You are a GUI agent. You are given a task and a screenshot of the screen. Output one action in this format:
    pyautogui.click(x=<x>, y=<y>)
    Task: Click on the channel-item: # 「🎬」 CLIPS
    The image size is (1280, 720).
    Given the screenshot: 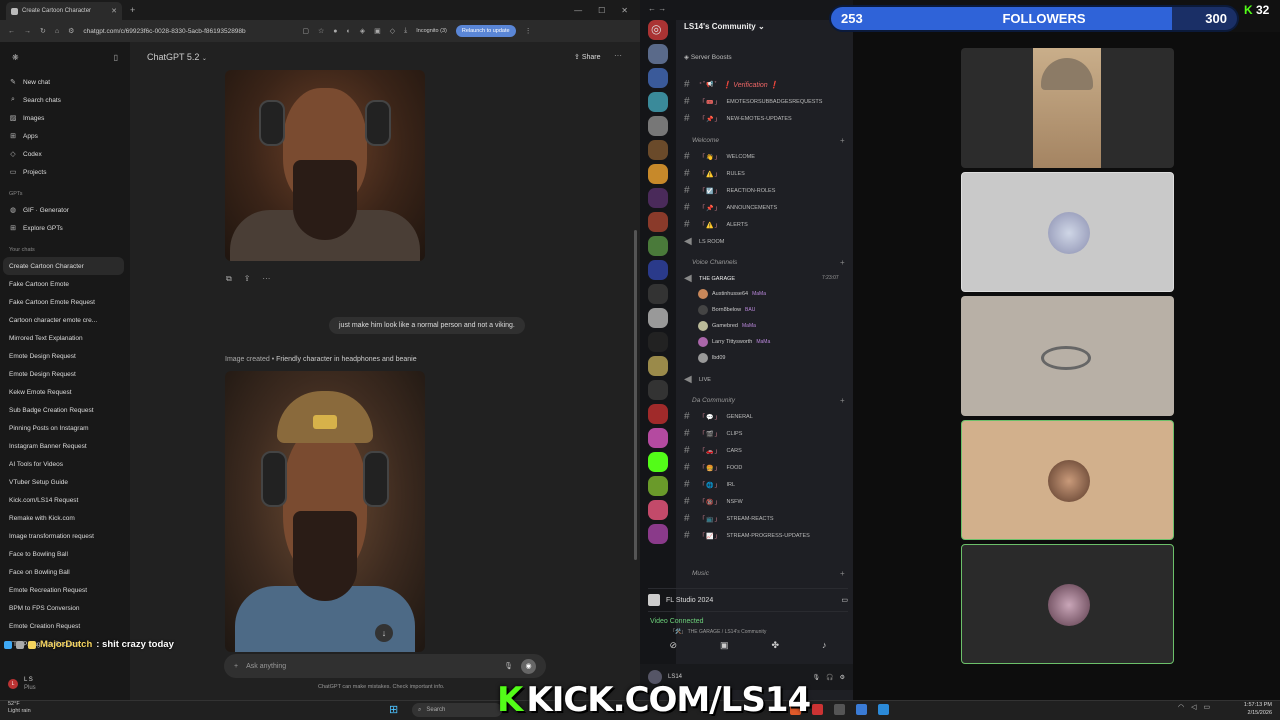 What is the action you would take?
    pyautogui.click(x=713, y=433)
    